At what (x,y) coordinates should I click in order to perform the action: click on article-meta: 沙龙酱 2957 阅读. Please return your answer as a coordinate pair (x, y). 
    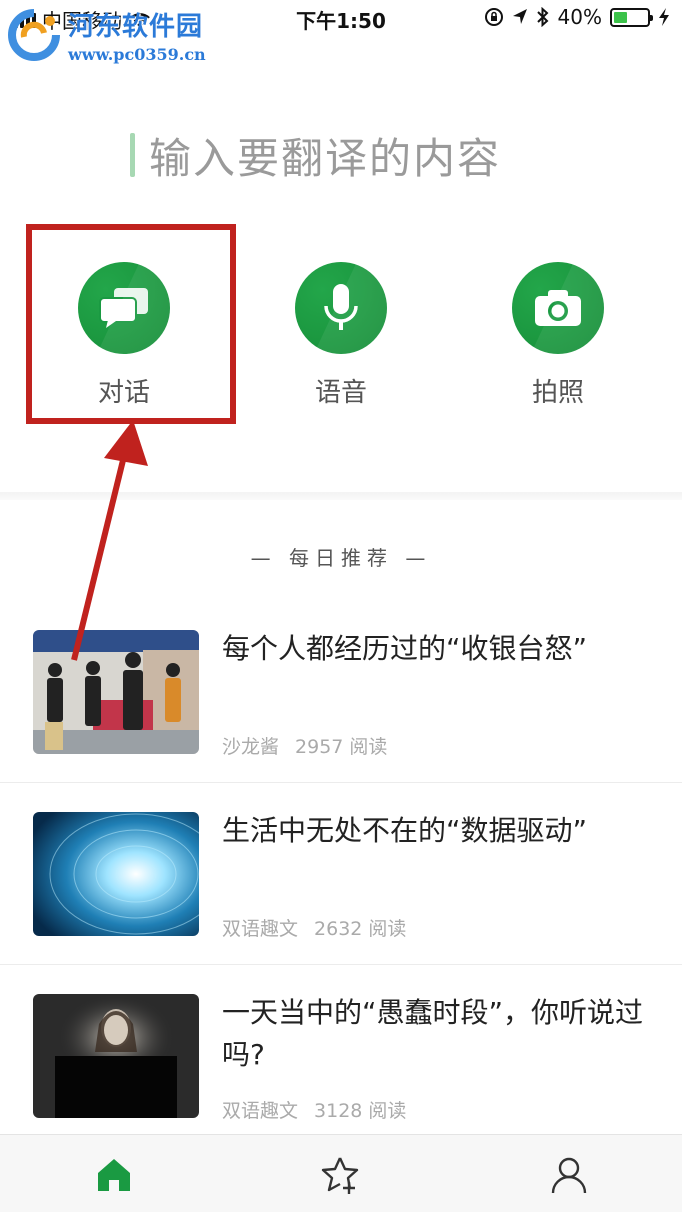
    Looking at the image, I should click on (304, 745).